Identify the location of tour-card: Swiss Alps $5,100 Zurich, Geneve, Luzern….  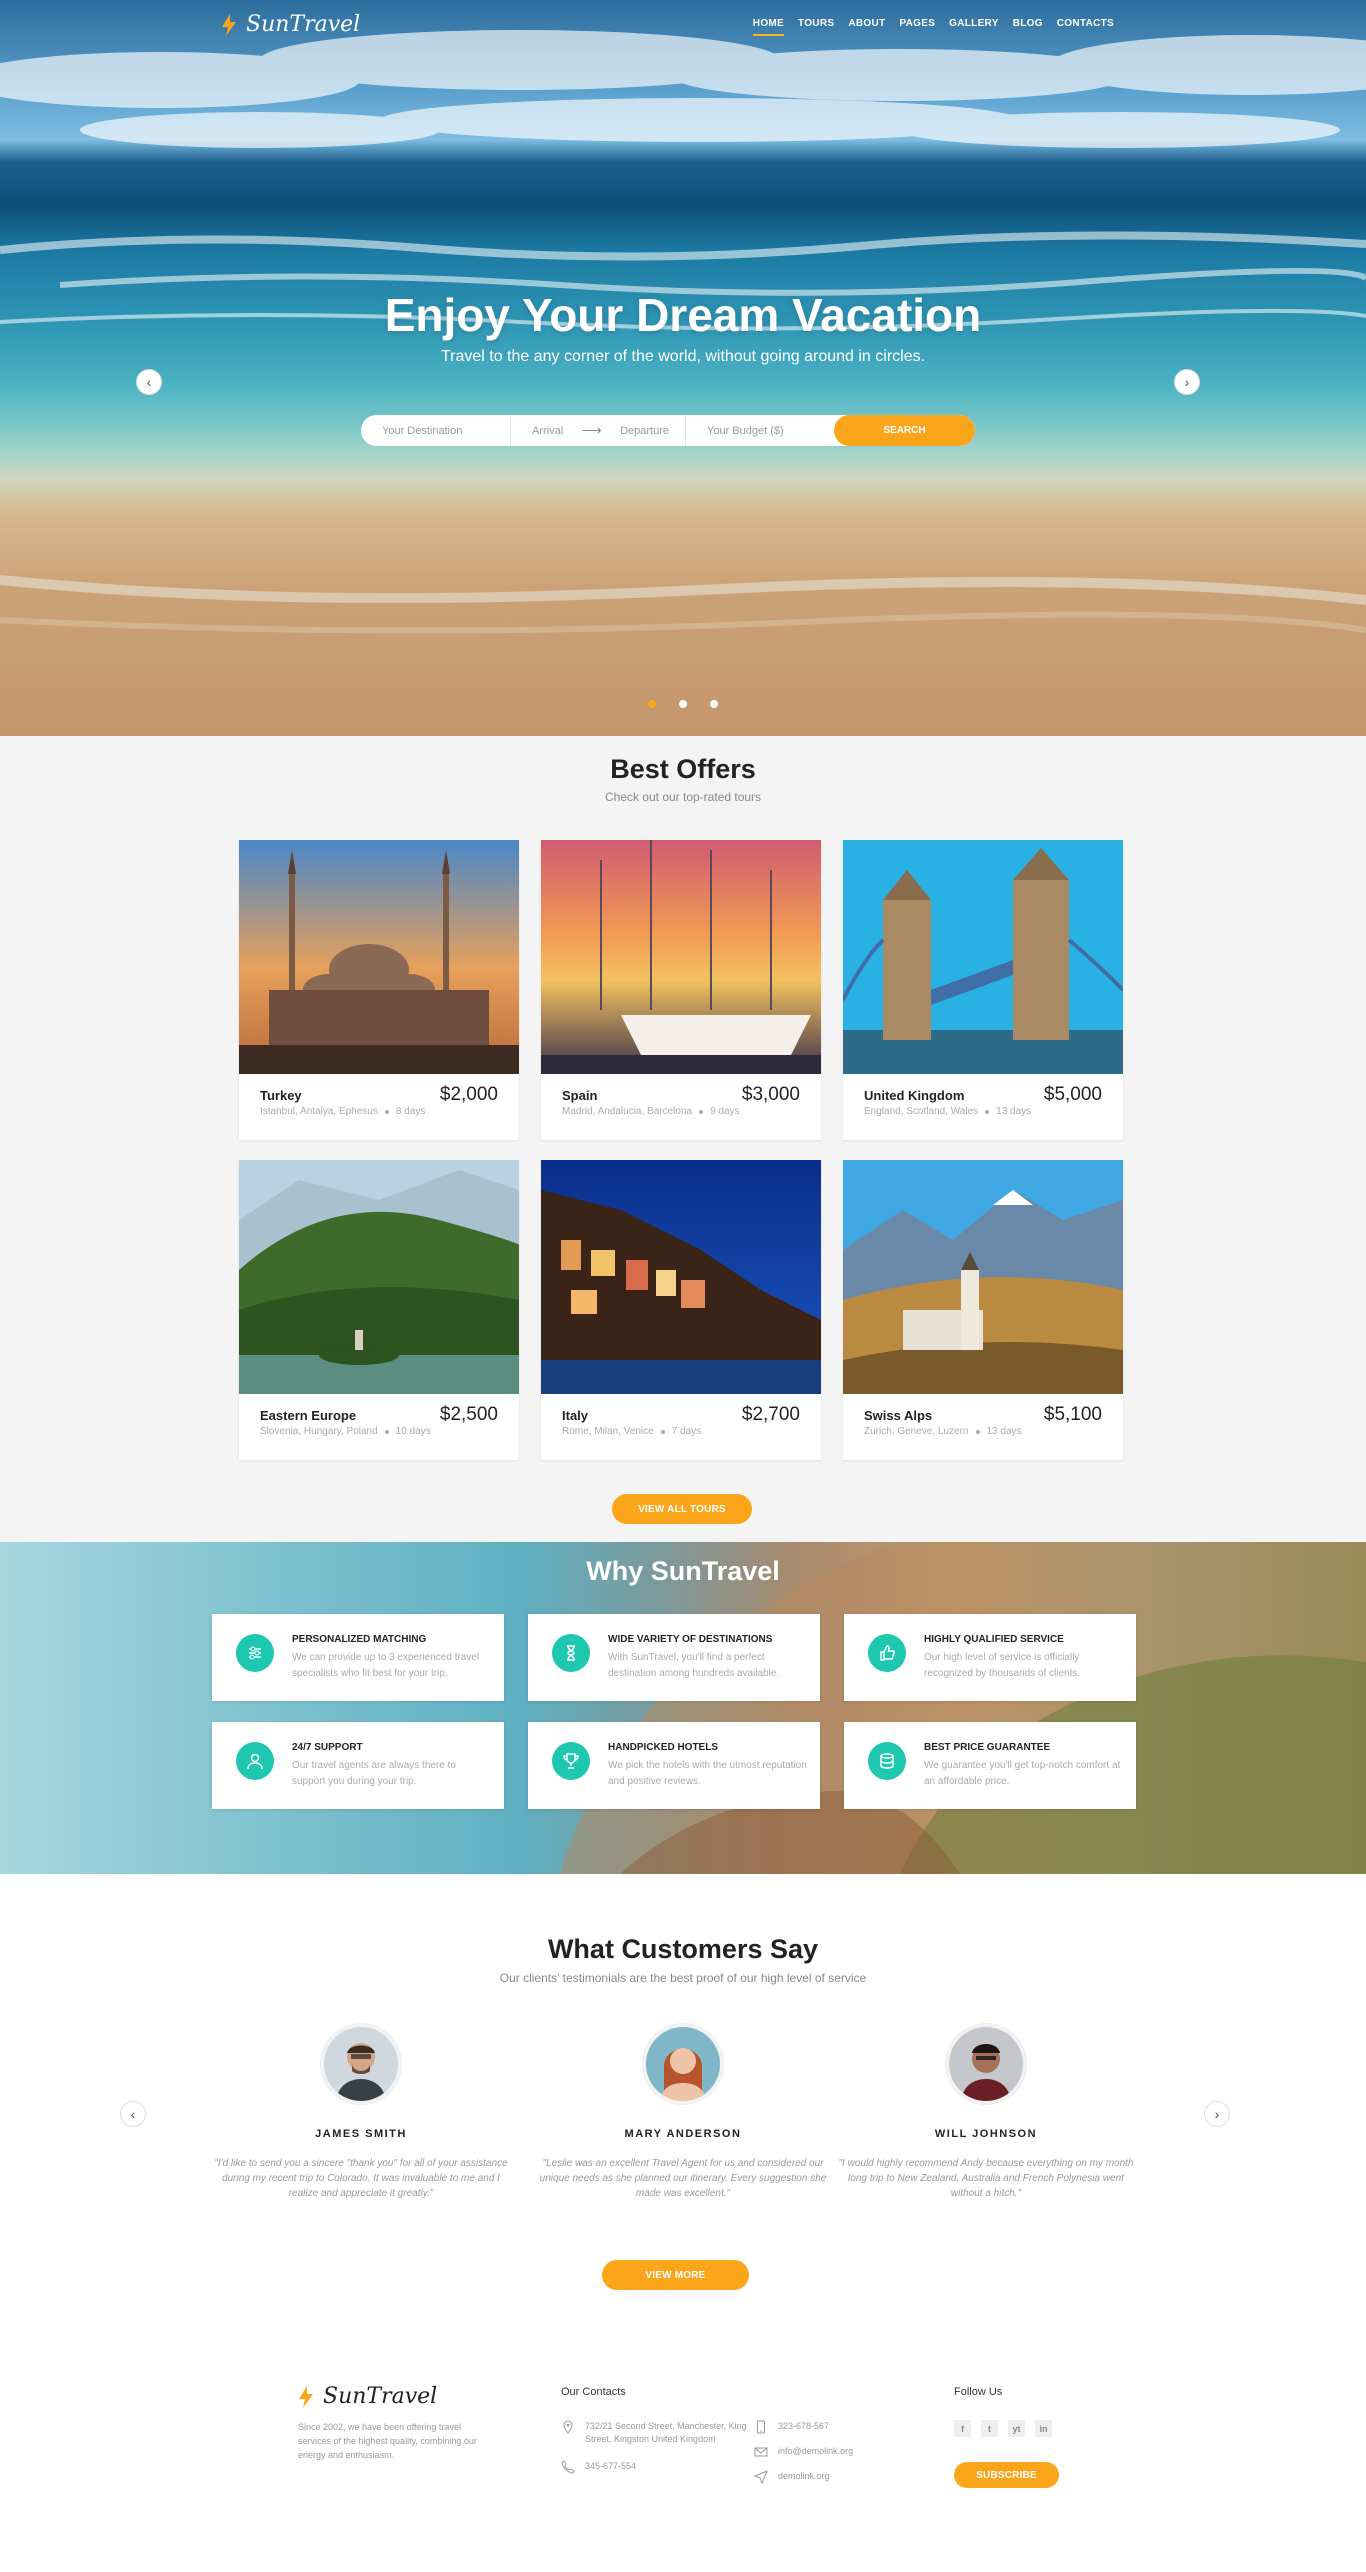
(983, 1310).